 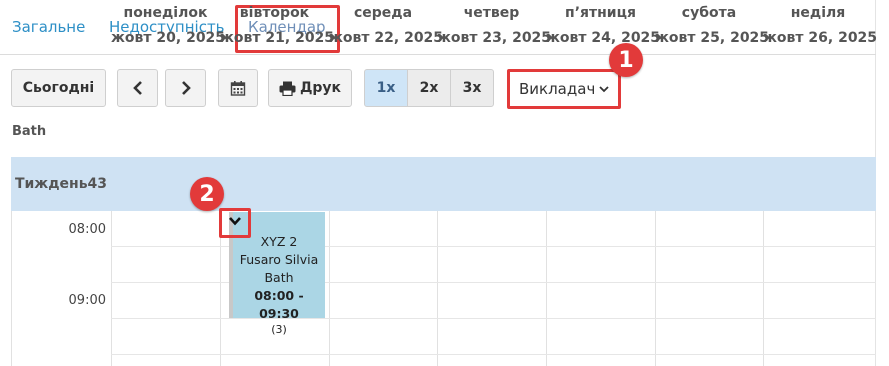 I want to click on event-room: Bath, so click(x=279, y=277).